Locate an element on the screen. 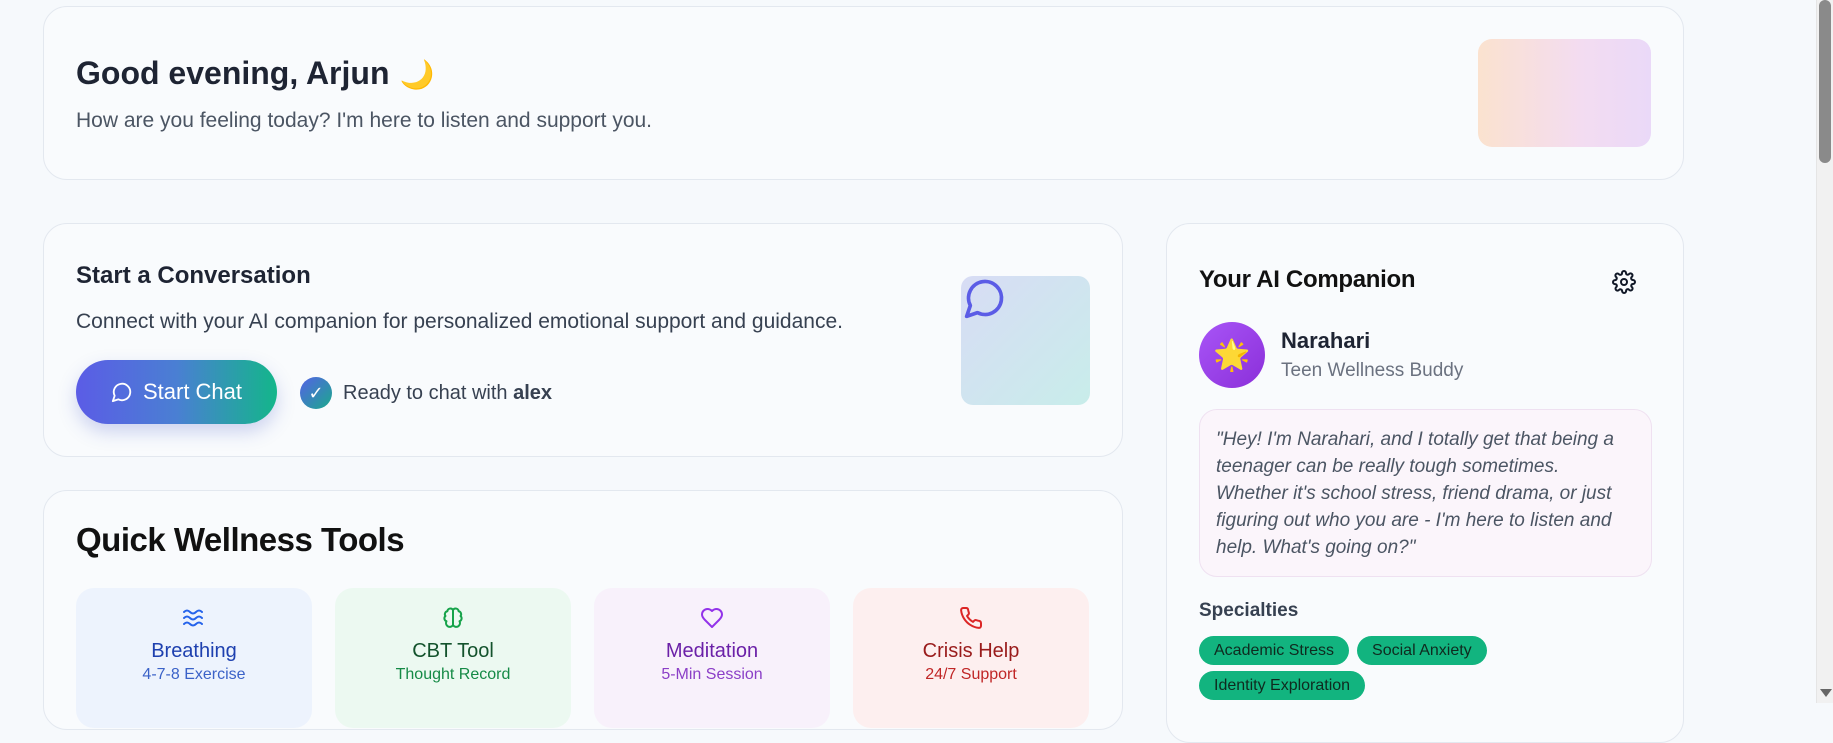  avatar: 🌟 is located at coordinates (1232, 355).